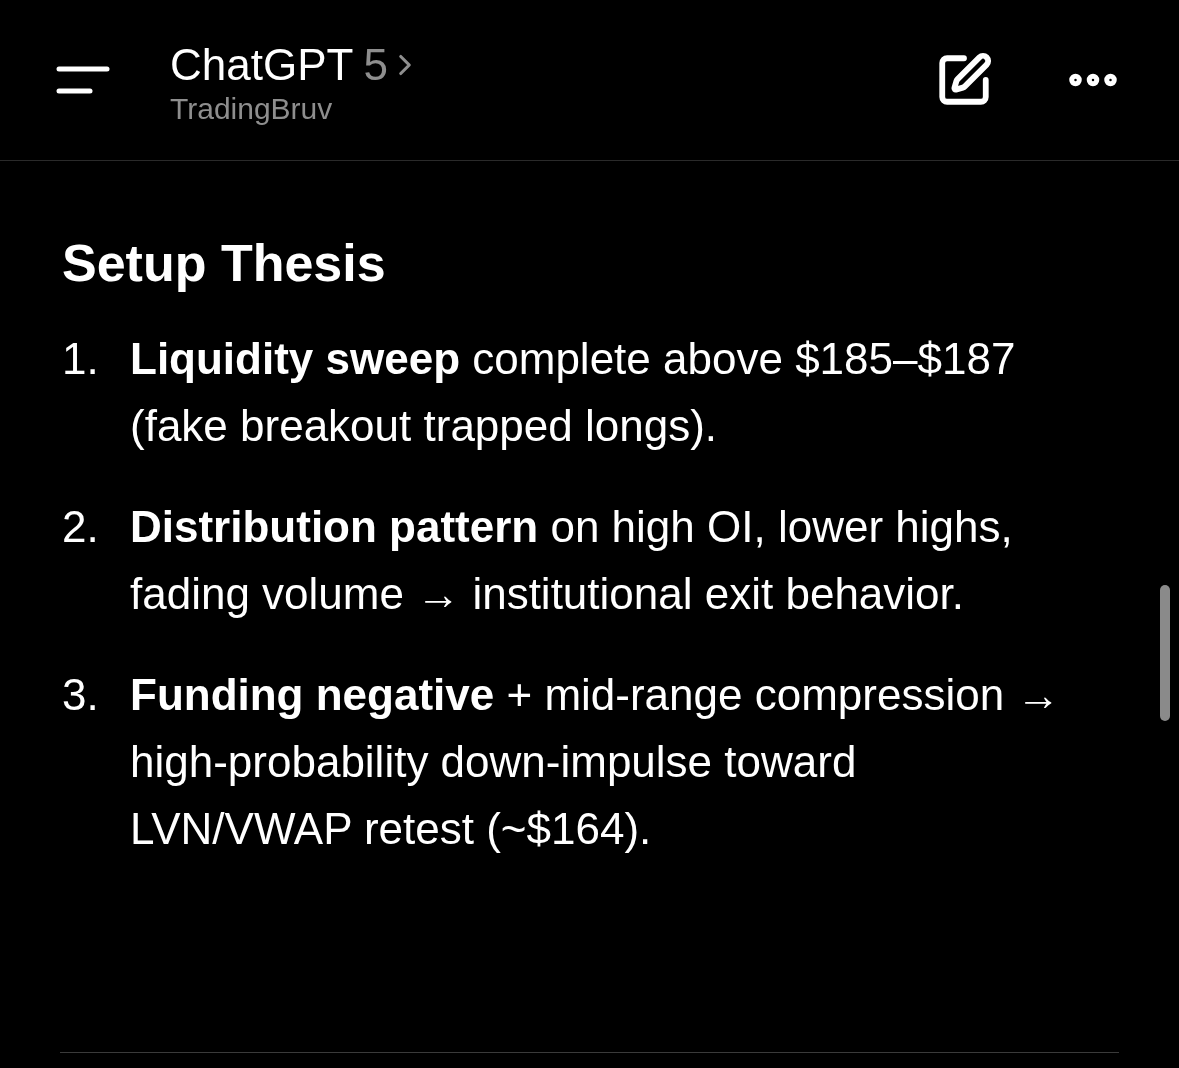 The width and height of the screenshot is (1179, 1068). I want to click on list-number: 2., so click(81, 527).